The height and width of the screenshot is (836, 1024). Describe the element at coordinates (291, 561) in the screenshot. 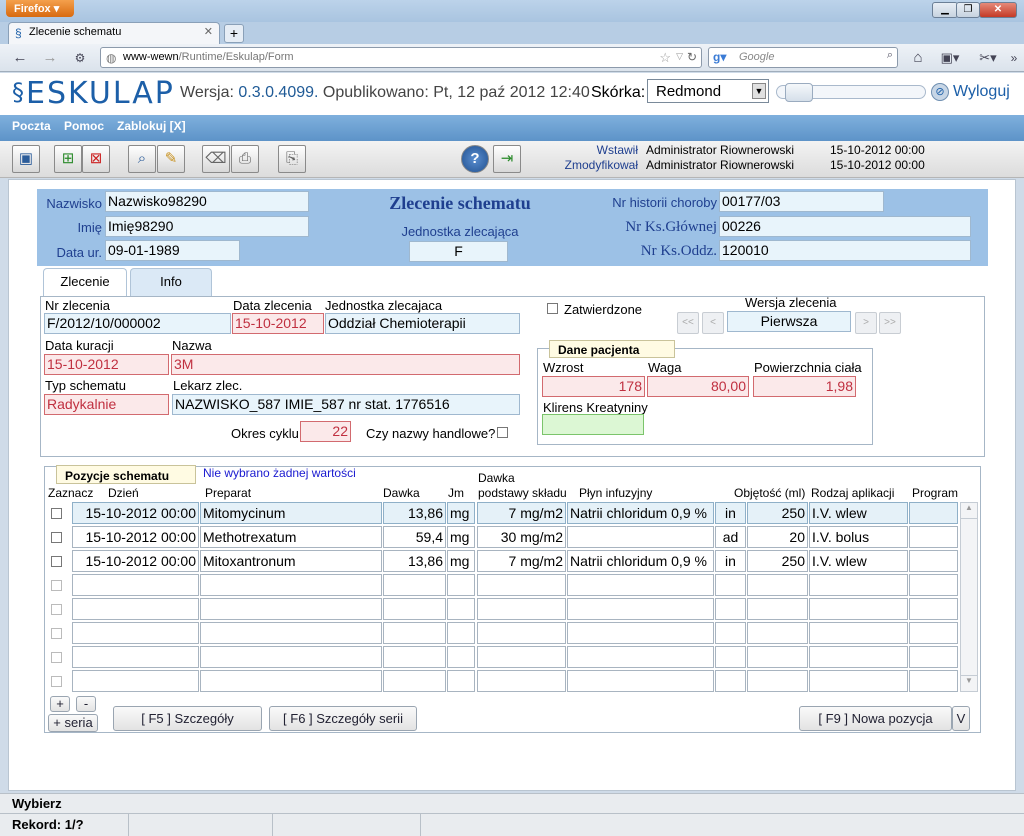

I see `cell-drug: Mitoxantronum` at that location.